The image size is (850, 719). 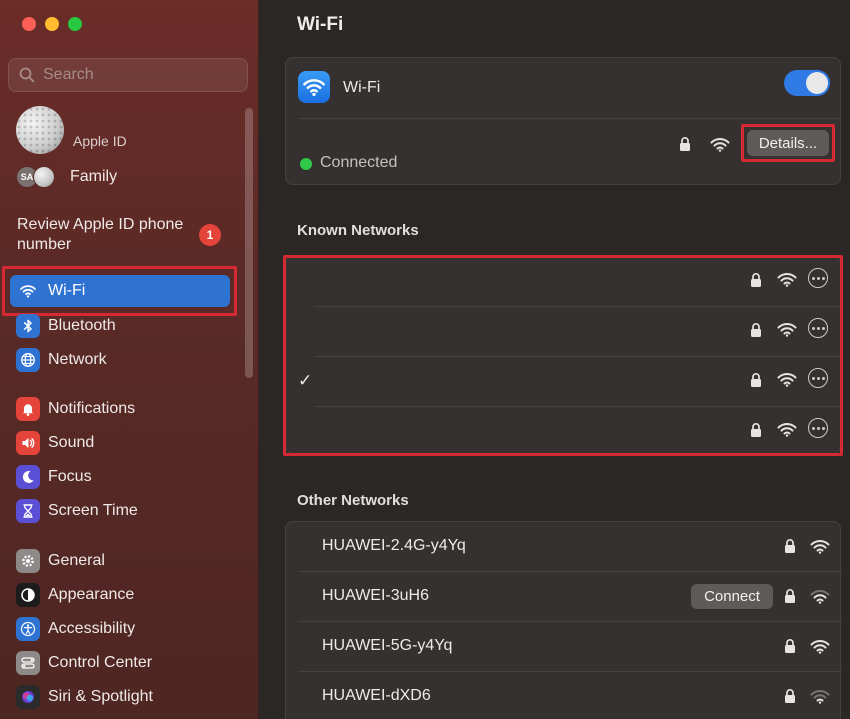 I want to click on sidebar-item-label: Sound, so click(x=71, y=442).